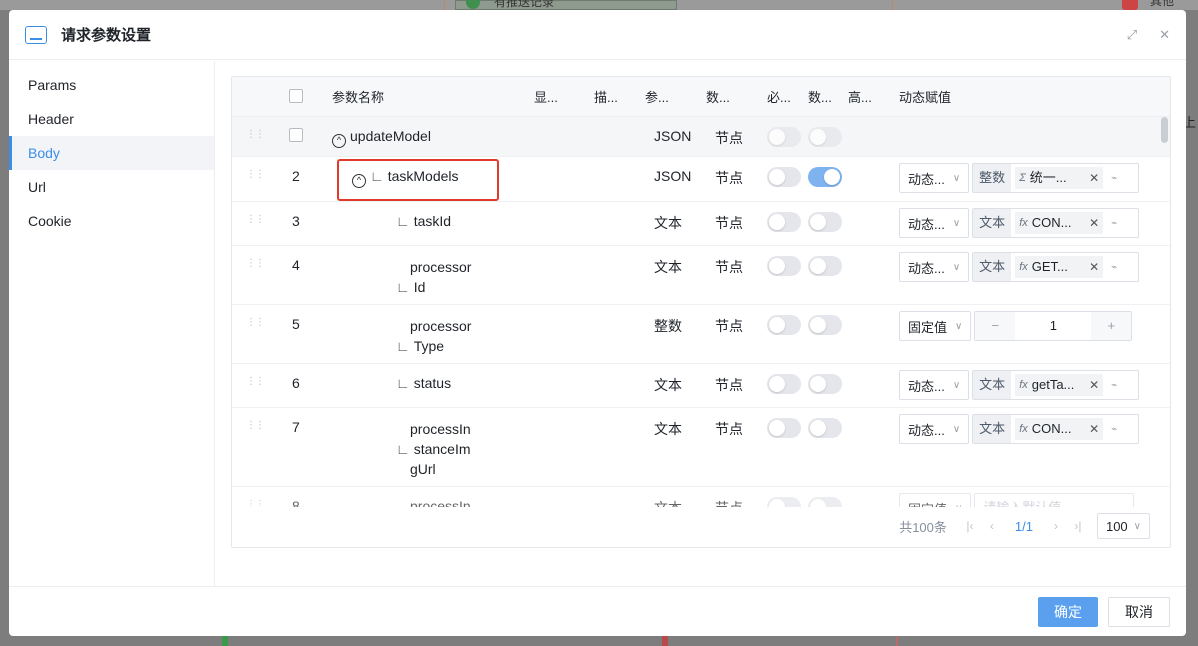 This screenshot has width=1198, height=646. What do you see at coordinates (296, 96) in the screenshot?
I see `select-all-checkbox` at bounding box center [296, 96].